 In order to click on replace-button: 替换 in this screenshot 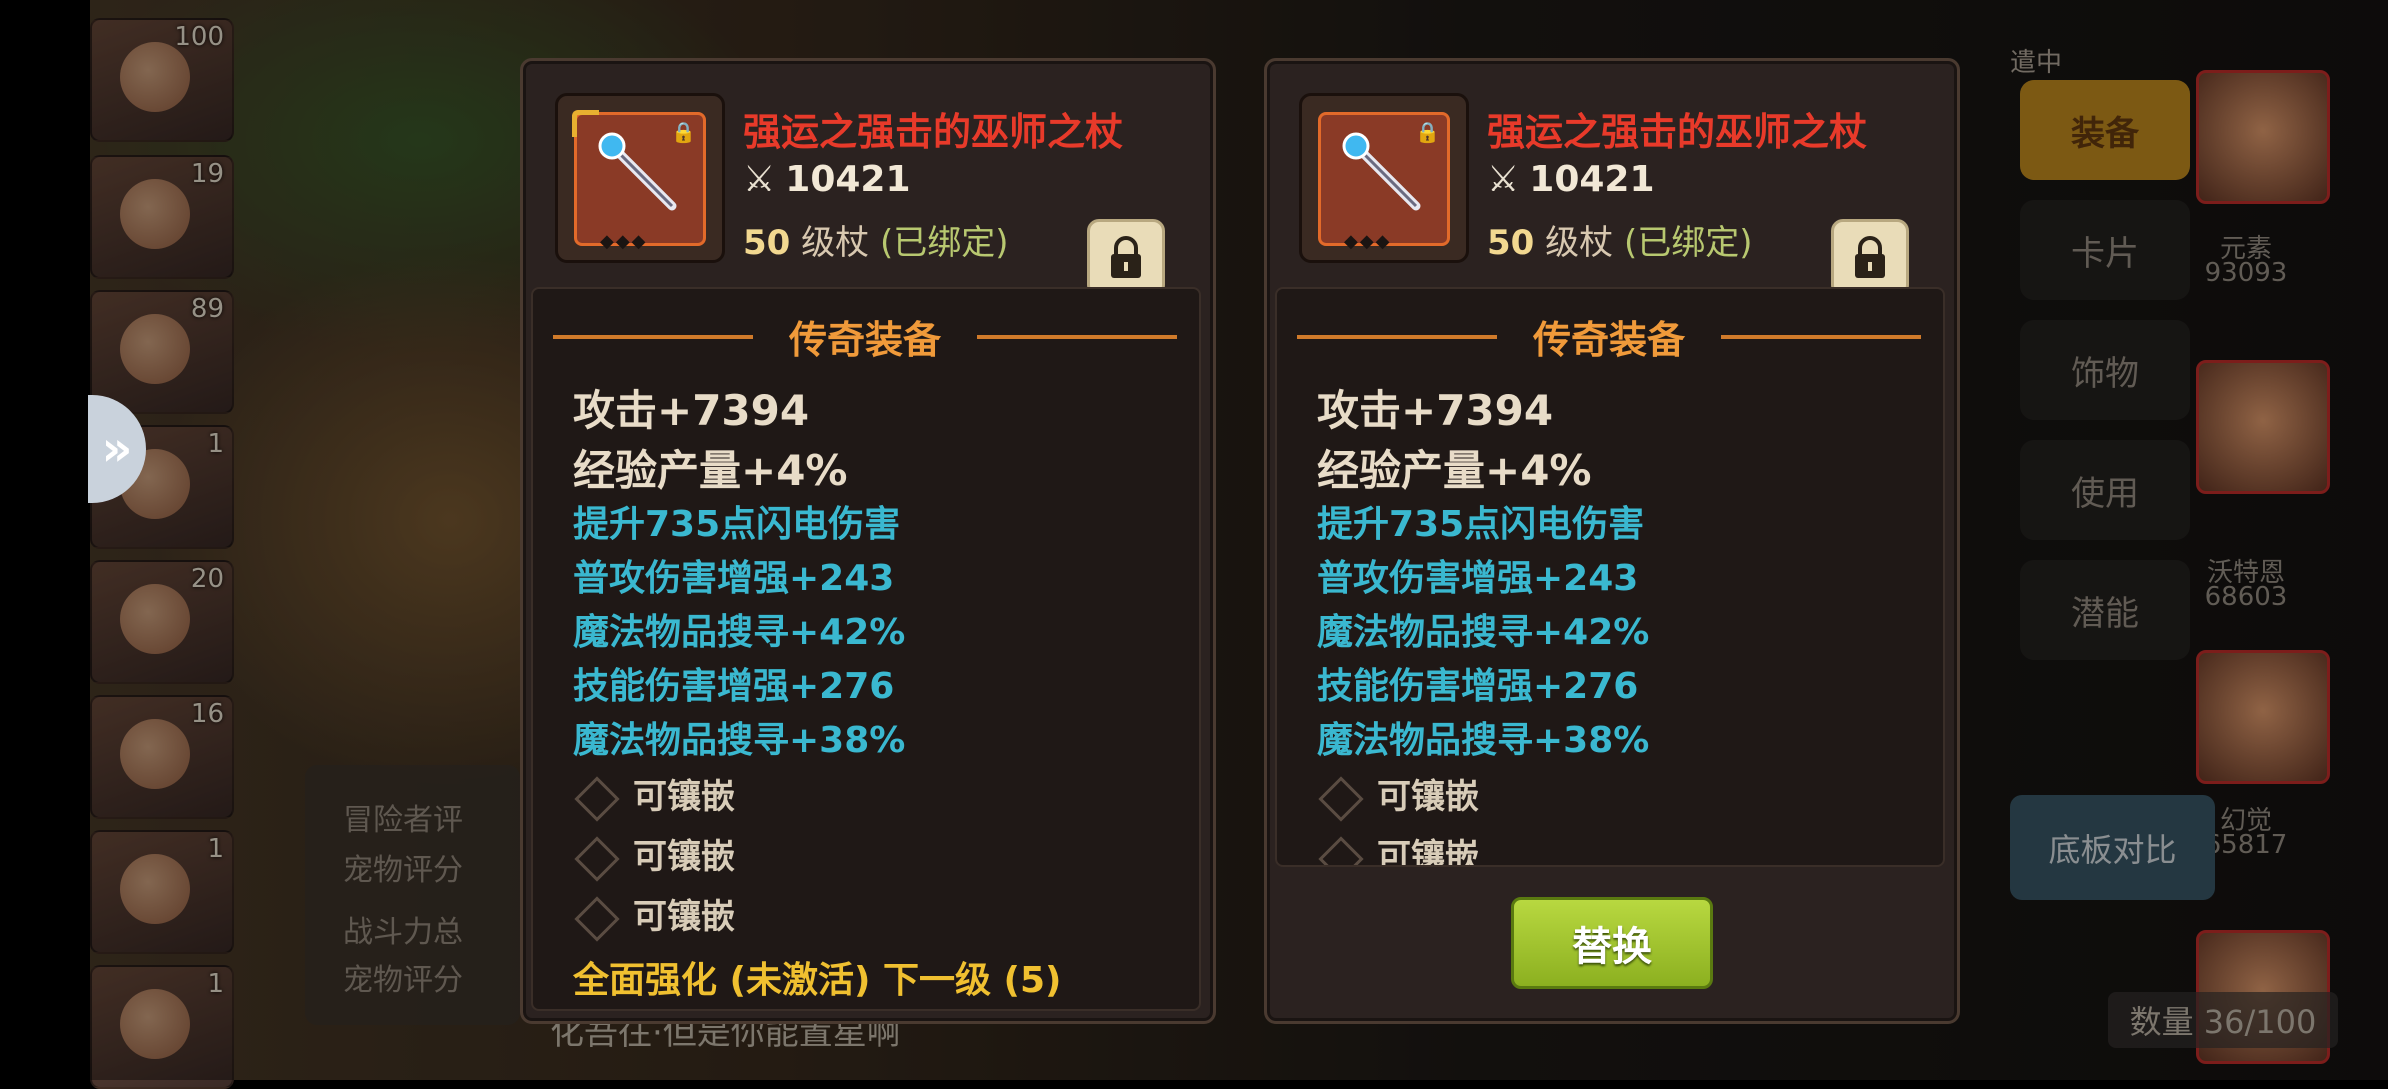, I will do `click(1612, 943)`.